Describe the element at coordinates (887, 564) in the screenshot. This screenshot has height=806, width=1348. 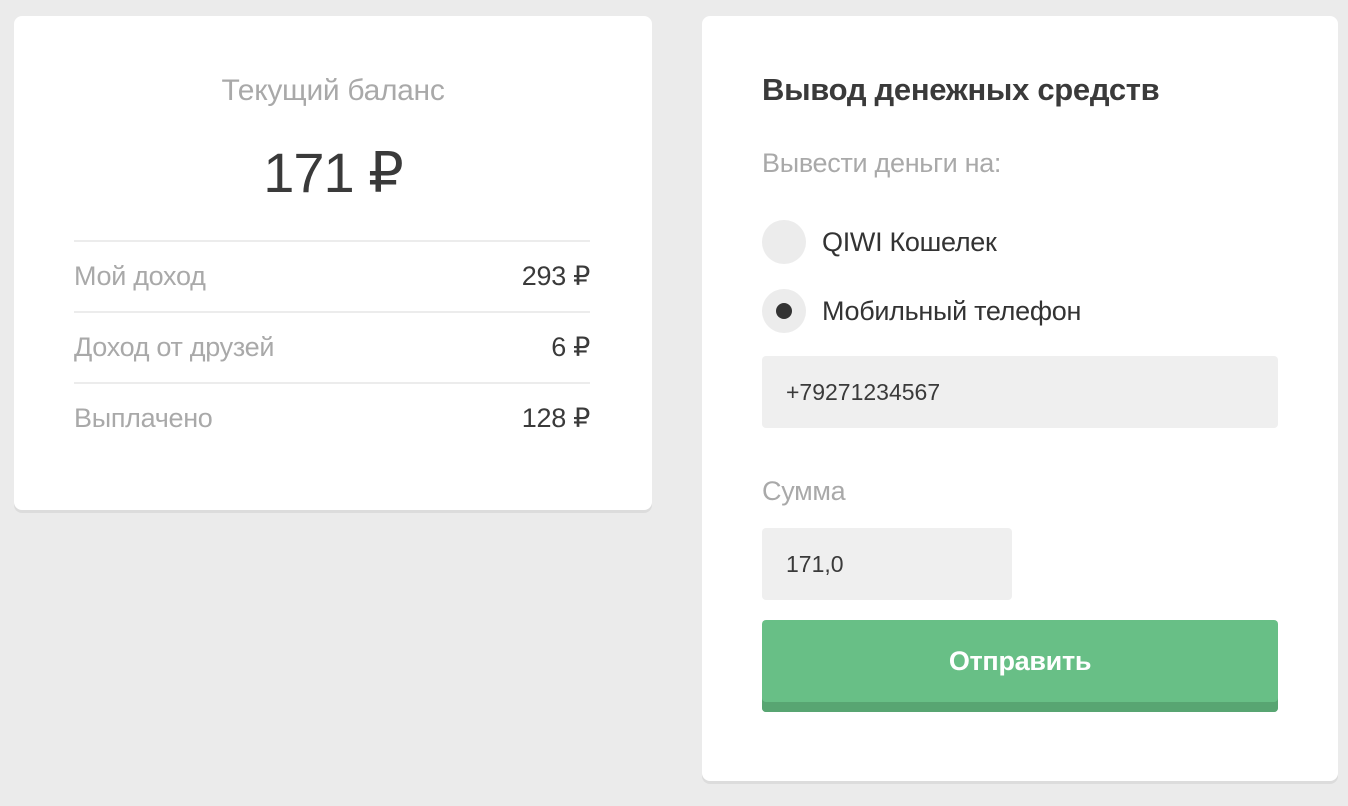
I see `sum-input` at that location.